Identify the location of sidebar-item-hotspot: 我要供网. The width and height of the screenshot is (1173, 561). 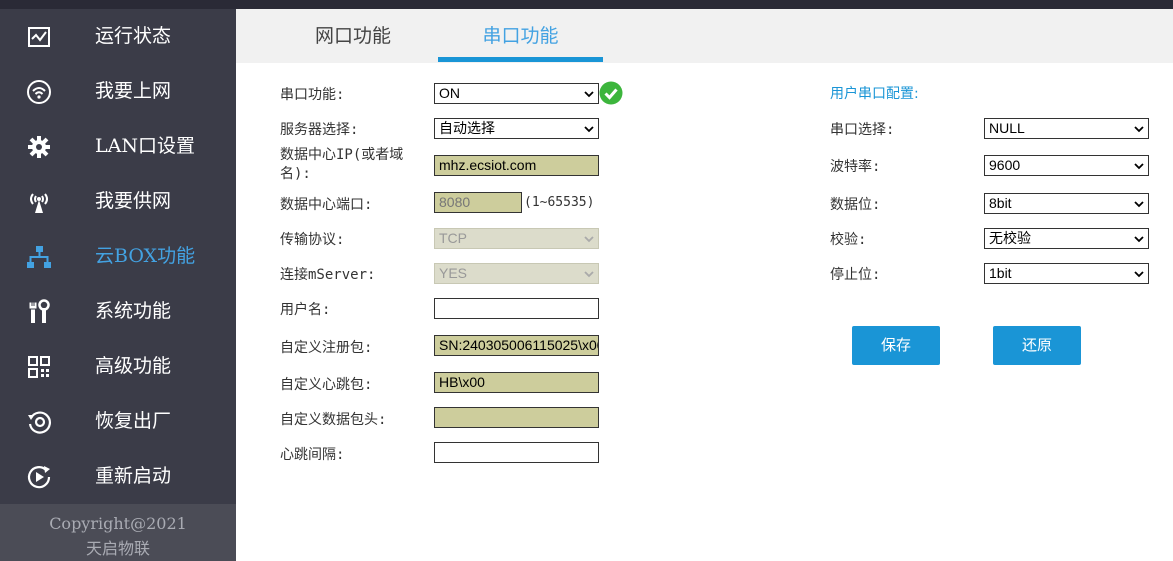
(118, 201).